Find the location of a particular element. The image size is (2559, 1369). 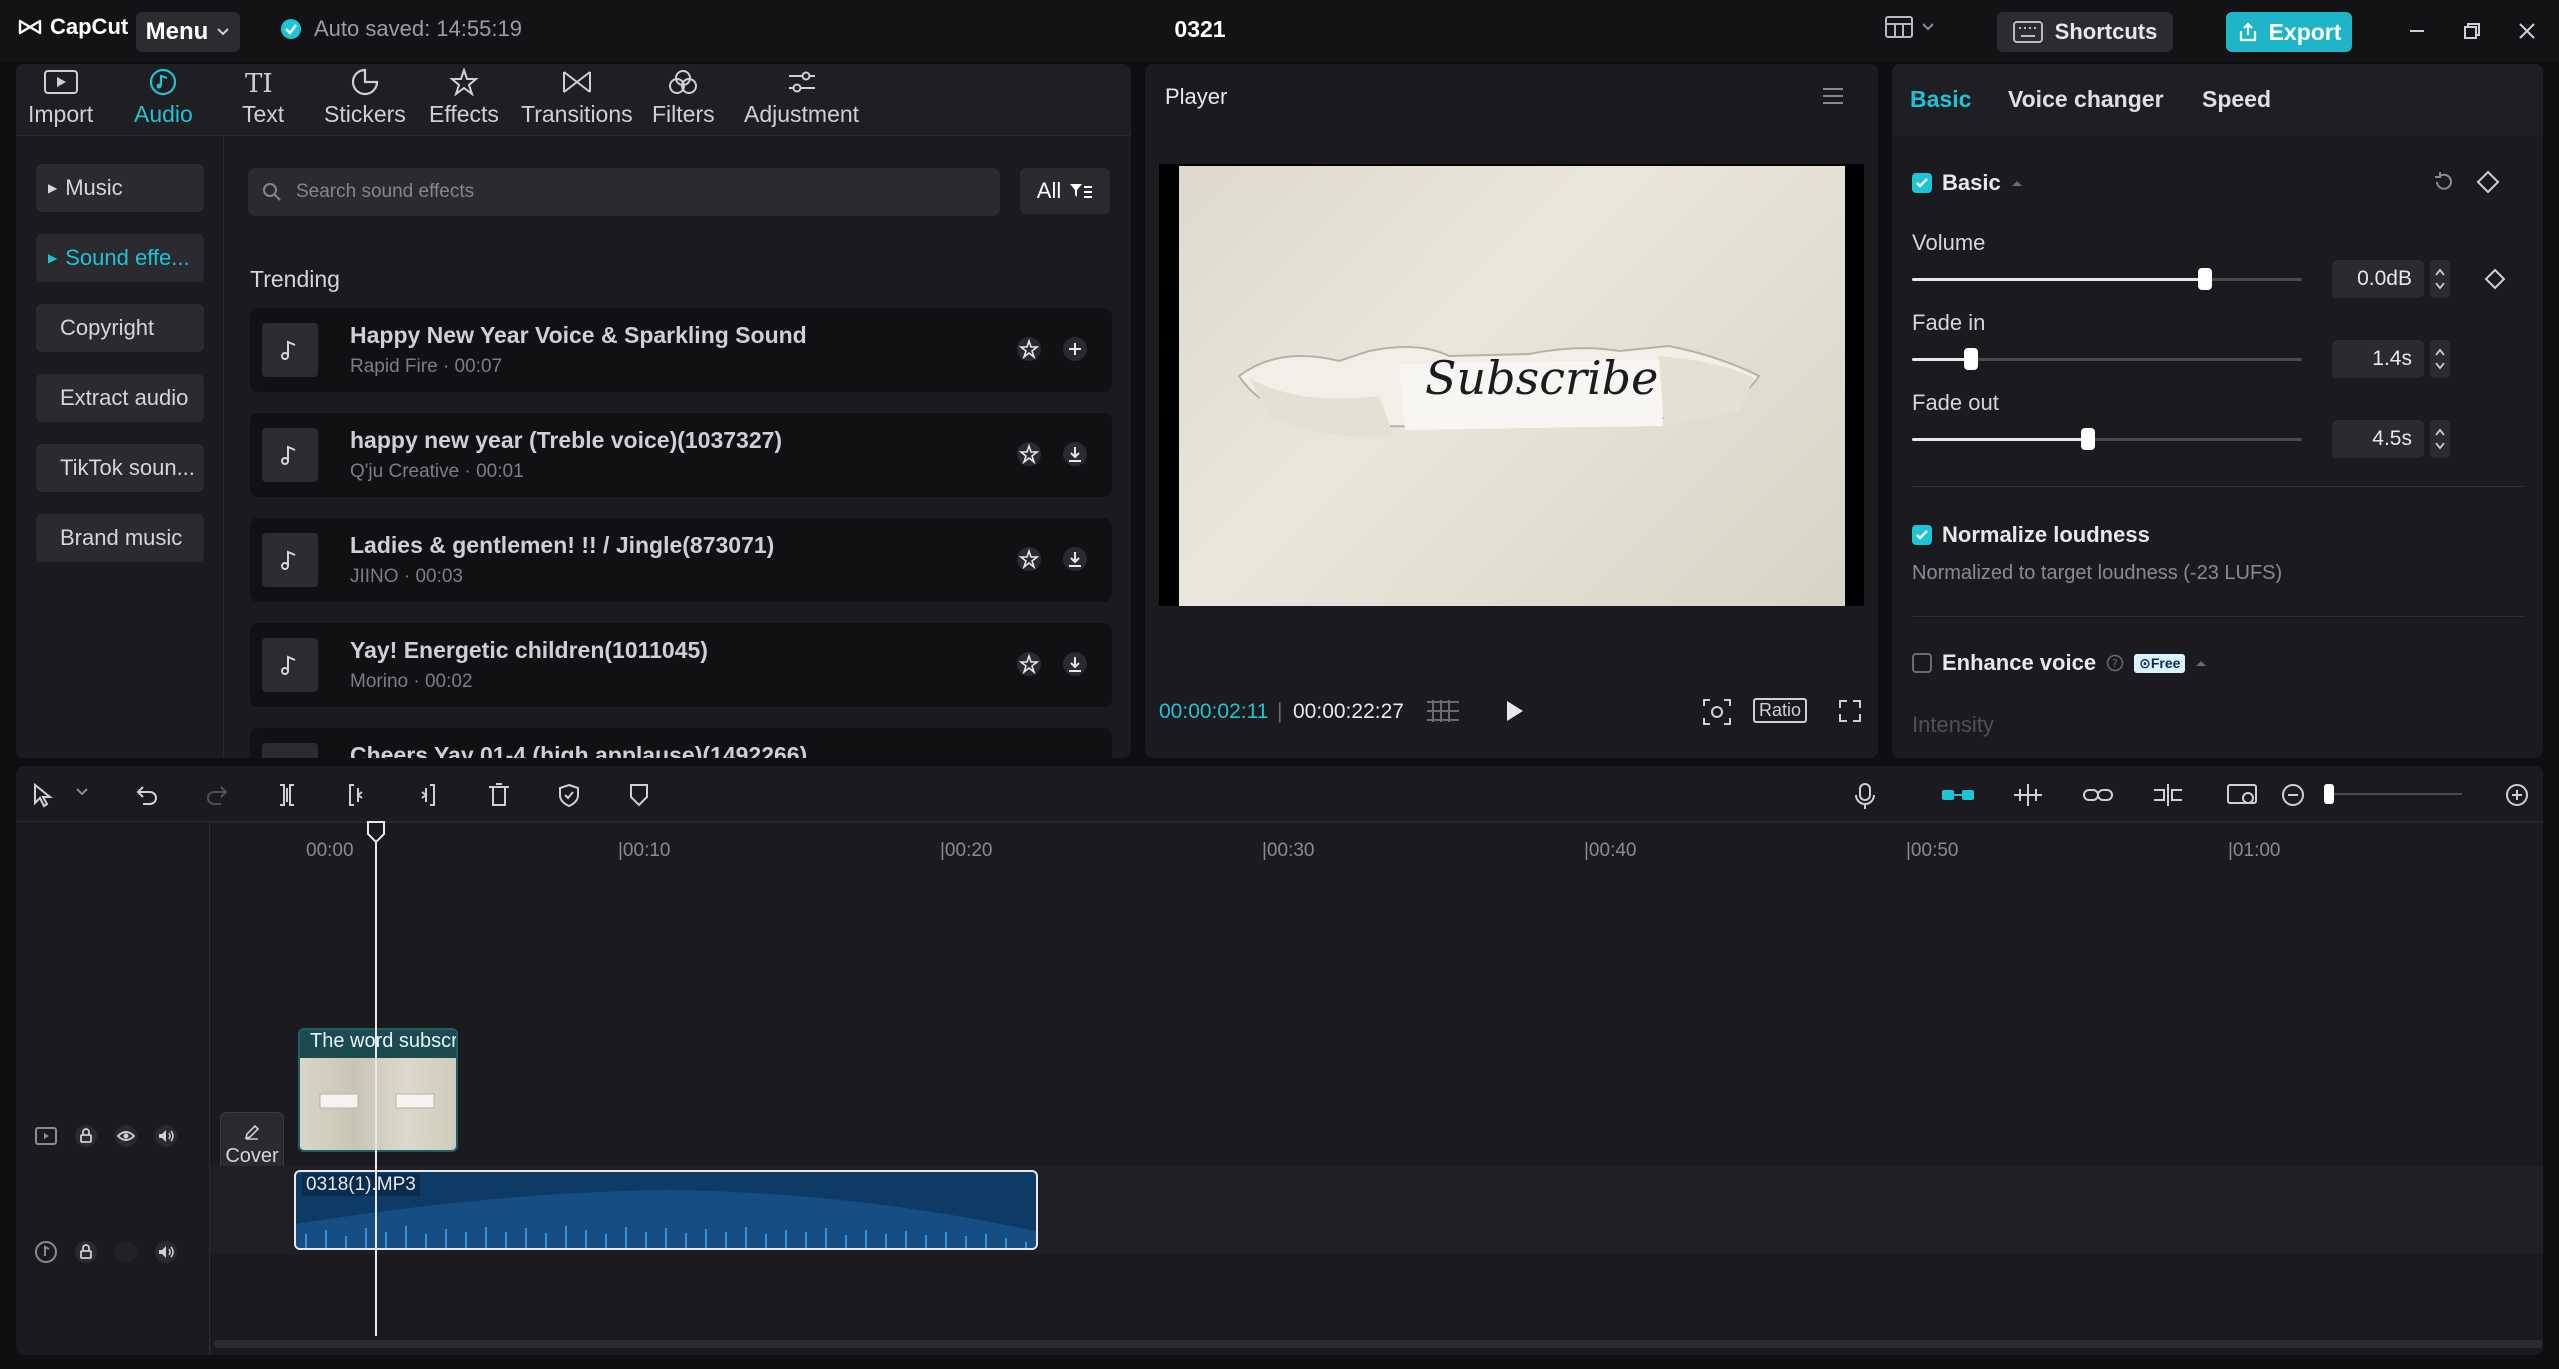

export-button: Export is located at coordinates (2289, 32).